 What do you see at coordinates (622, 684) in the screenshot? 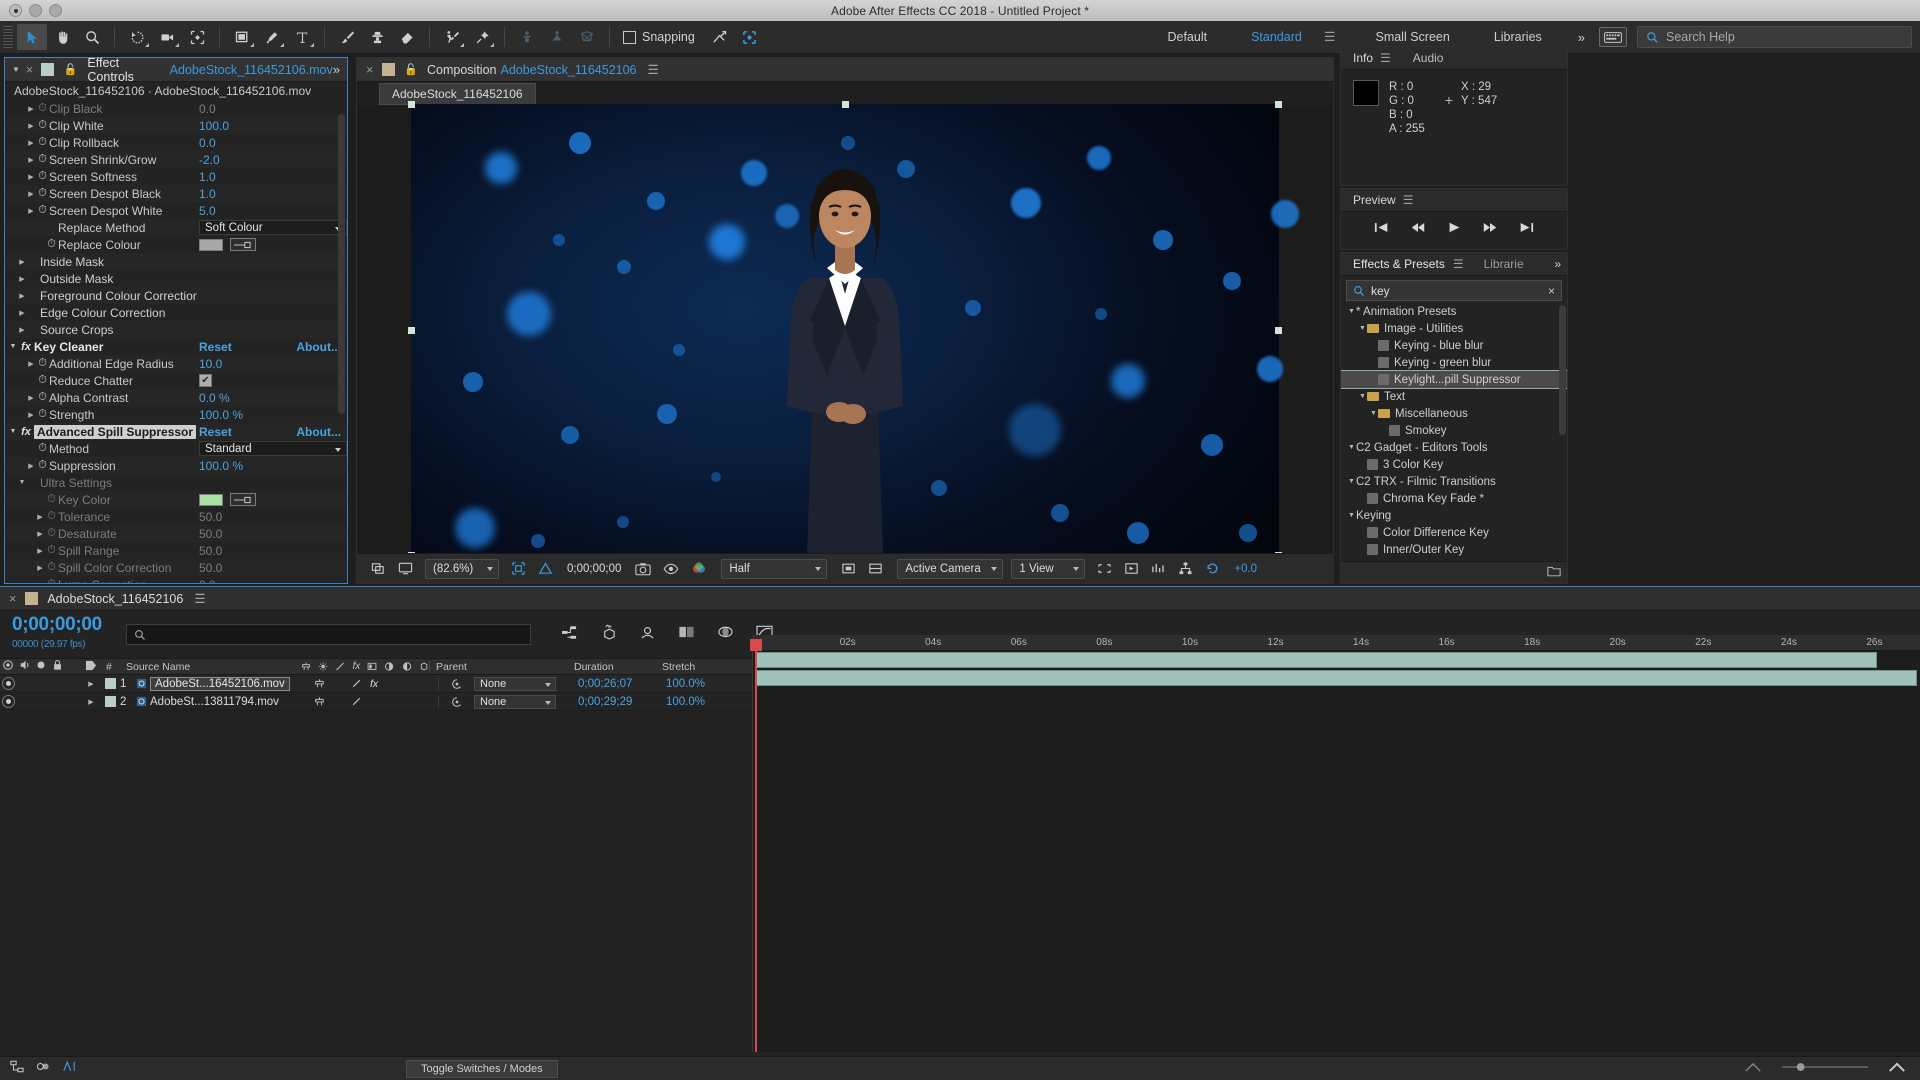
I see `layer-duration: 0;00;26;07` at bounding box center [622, 684].